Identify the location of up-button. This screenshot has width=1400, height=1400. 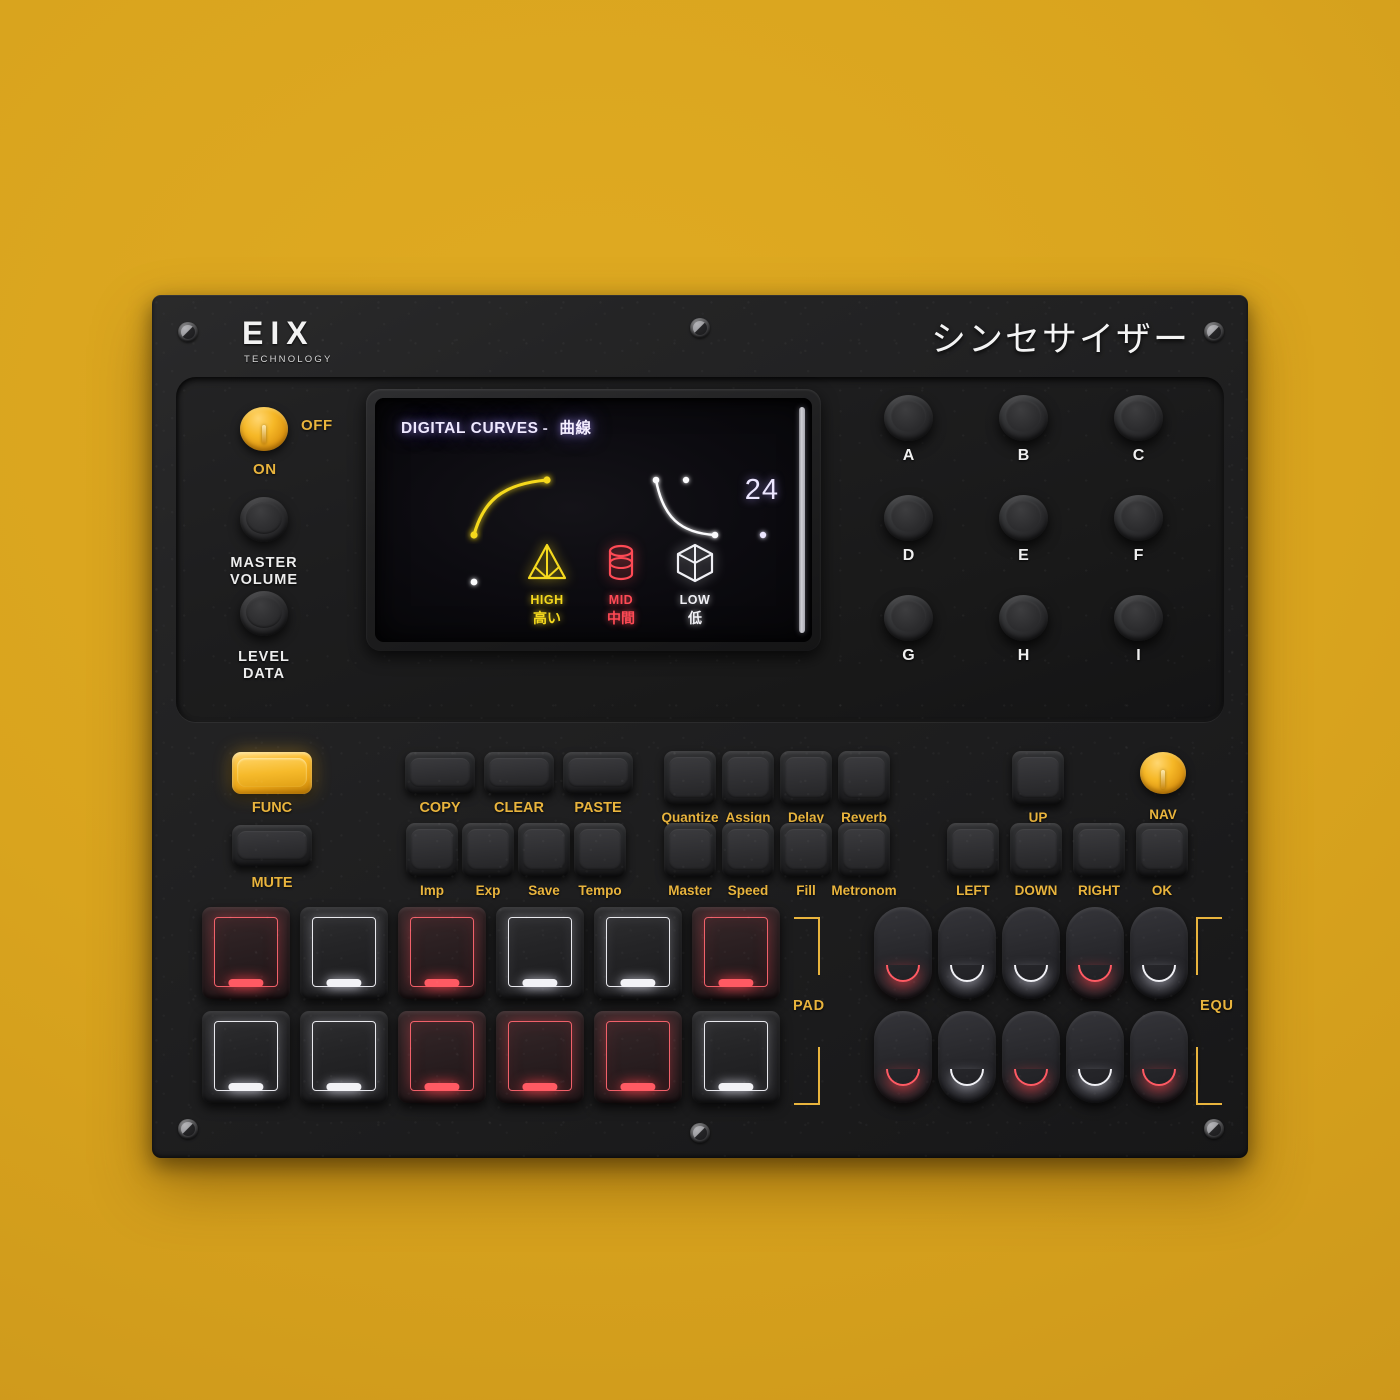
(1038, 778).